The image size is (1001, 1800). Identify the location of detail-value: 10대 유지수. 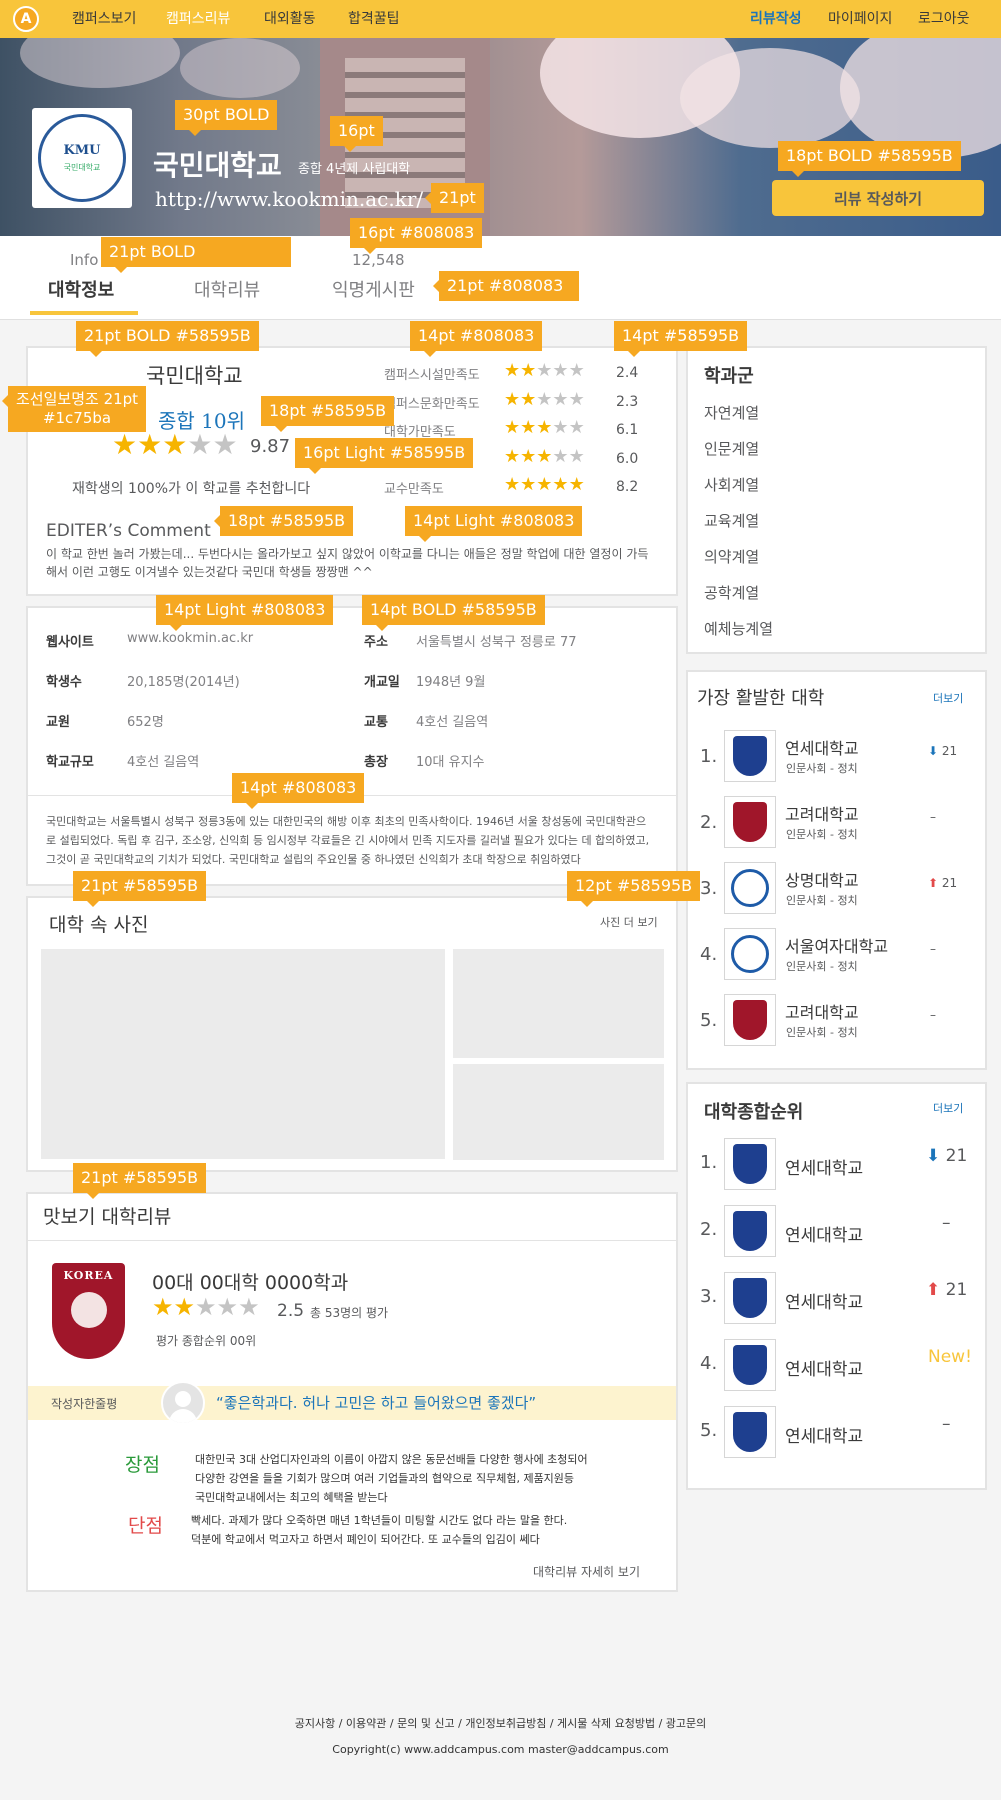
(450, 762).